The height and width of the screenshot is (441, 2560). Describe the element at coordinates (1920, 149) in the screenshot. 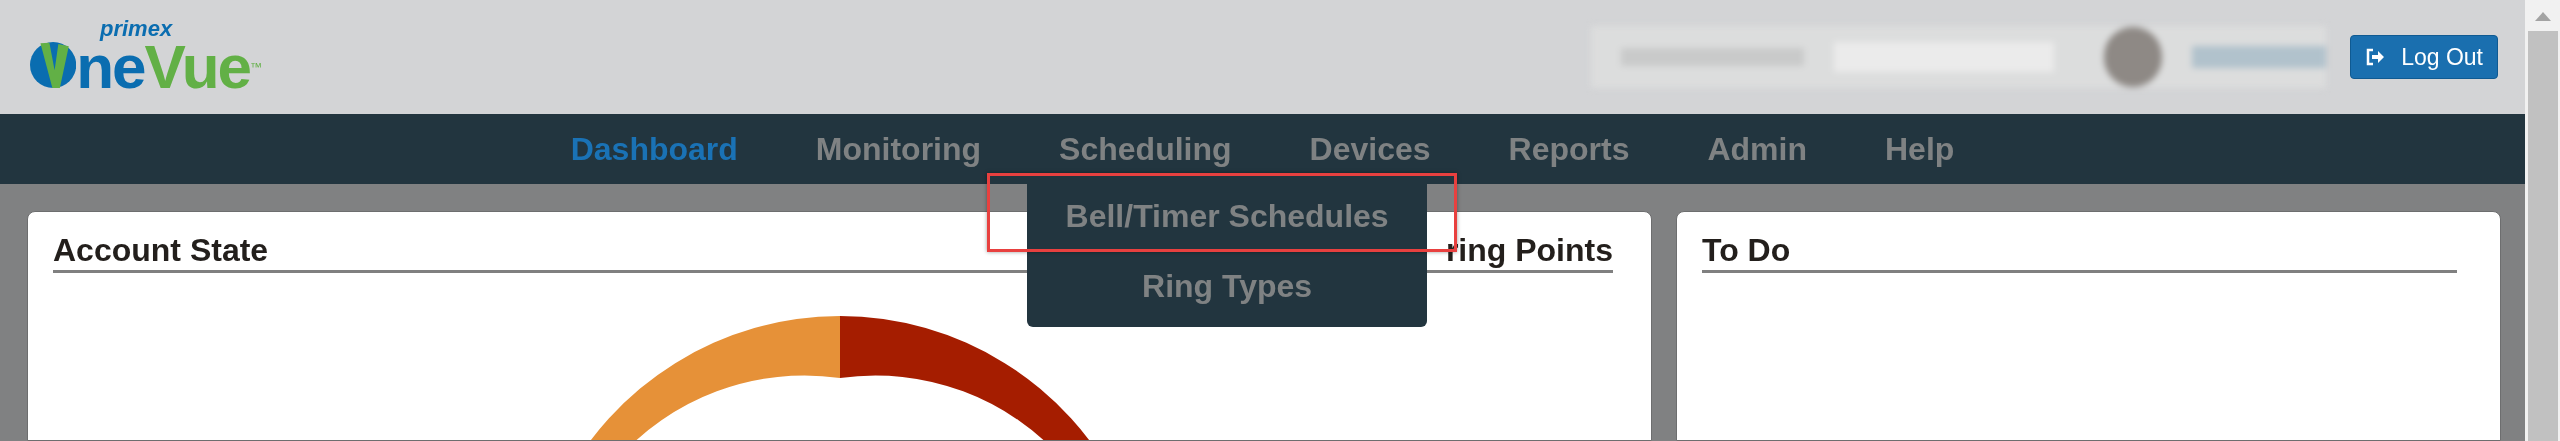

I see `nav-tab: Help` at that location.